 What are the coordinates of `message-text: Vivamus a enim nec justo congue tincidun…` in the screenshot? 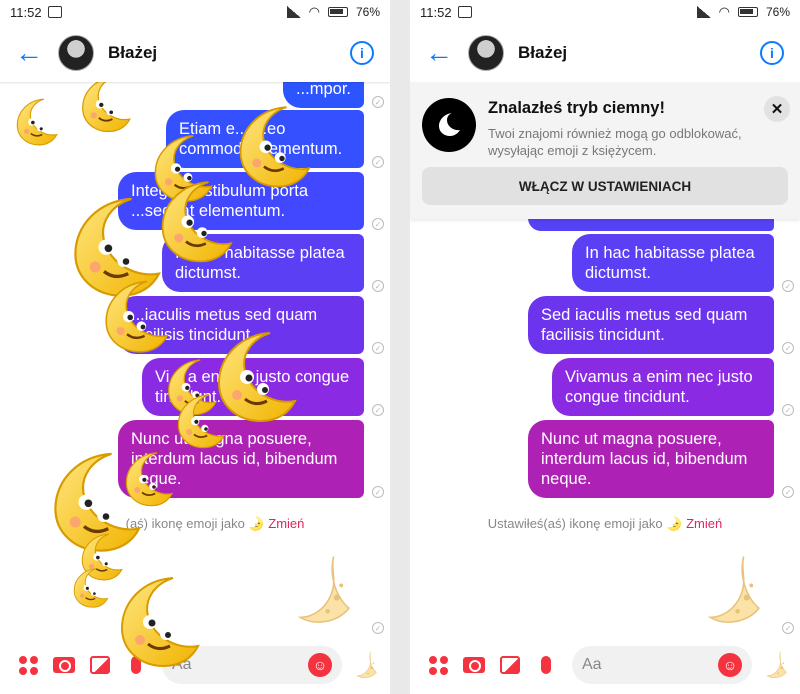 It's located at (659, 387).